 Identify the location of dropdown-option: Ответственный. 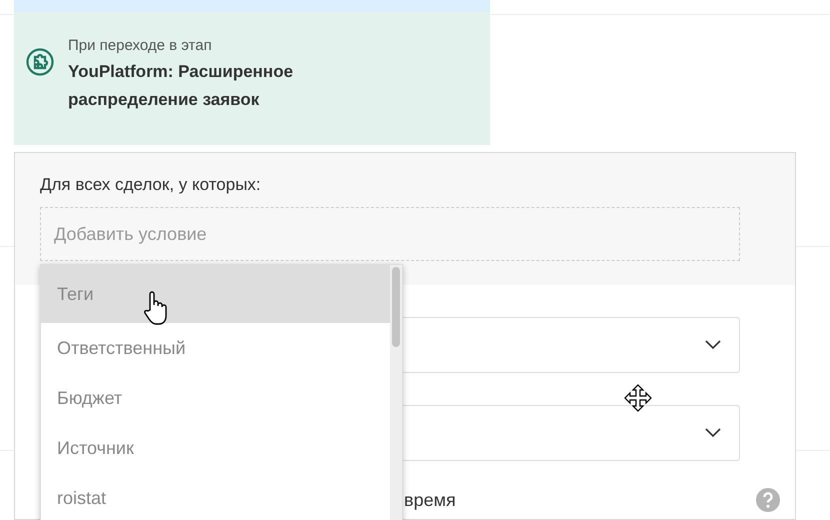
(216, 348).